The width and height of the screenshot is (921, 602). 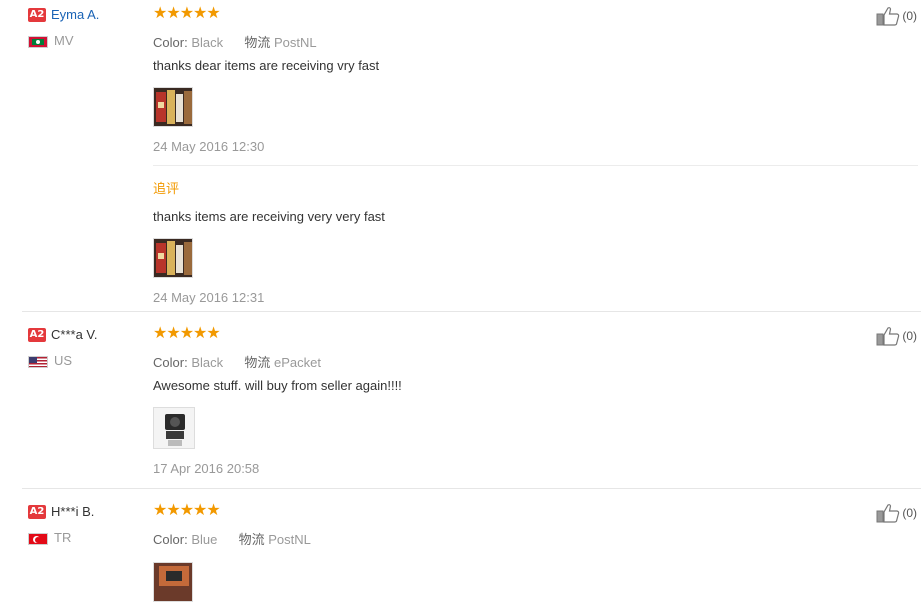 What do you see at coordinates (85, 524) in the screenshot?
I see `reviewer-info: A2 H***i B. TR` at bounding box center [85, 524].